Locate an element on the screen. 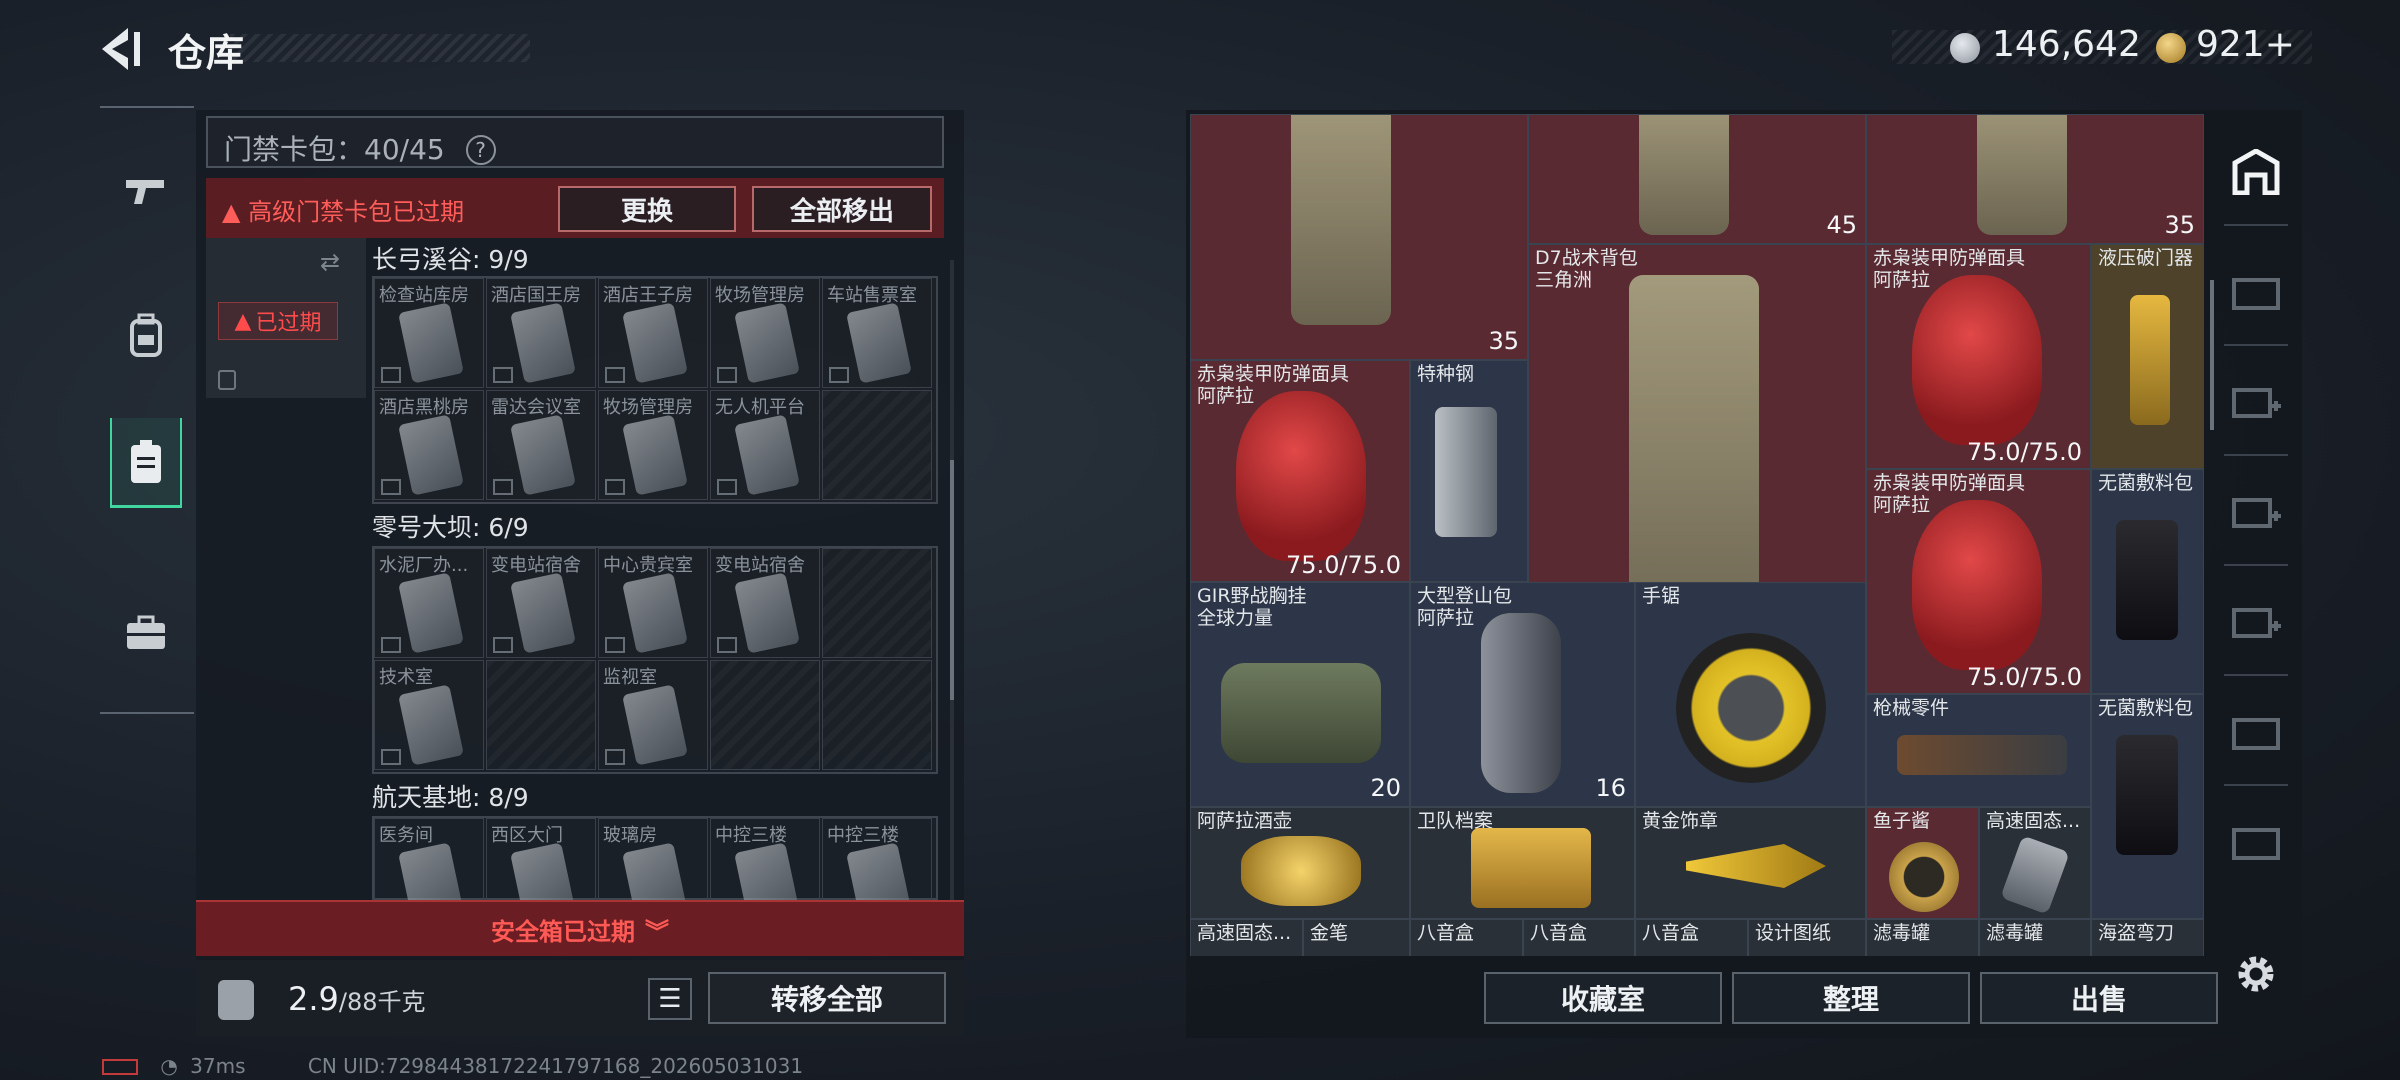  transfer-all-button: 转移全部 is located at coordinates (827, 998).